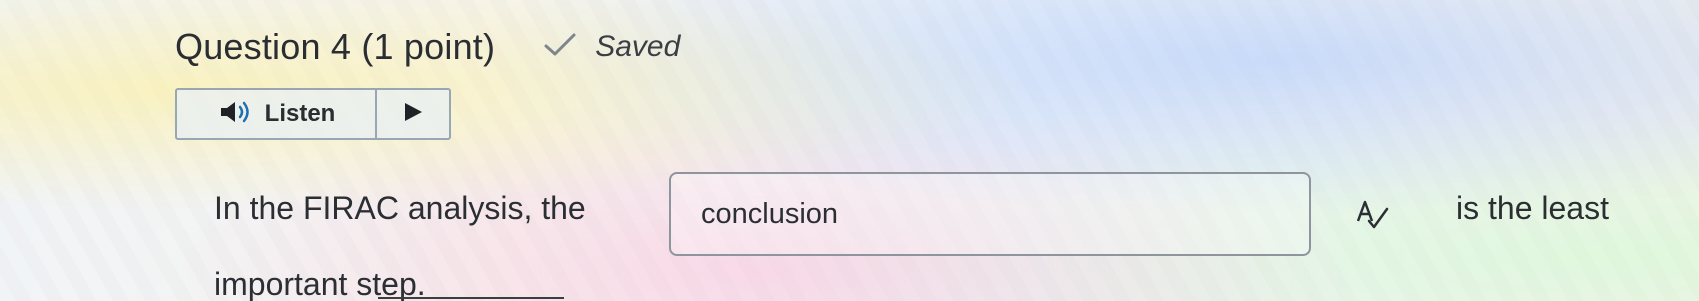 Image resolution: width=1699 pixels, height=301 pixels. I want to click on question-header: Question 4 (1 point) Saved, so click(427, 47).